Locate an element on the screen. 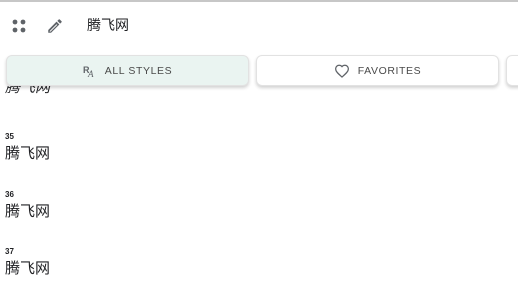  tab-favorites-label: FAVORITES is located at coordinates (389, 70).